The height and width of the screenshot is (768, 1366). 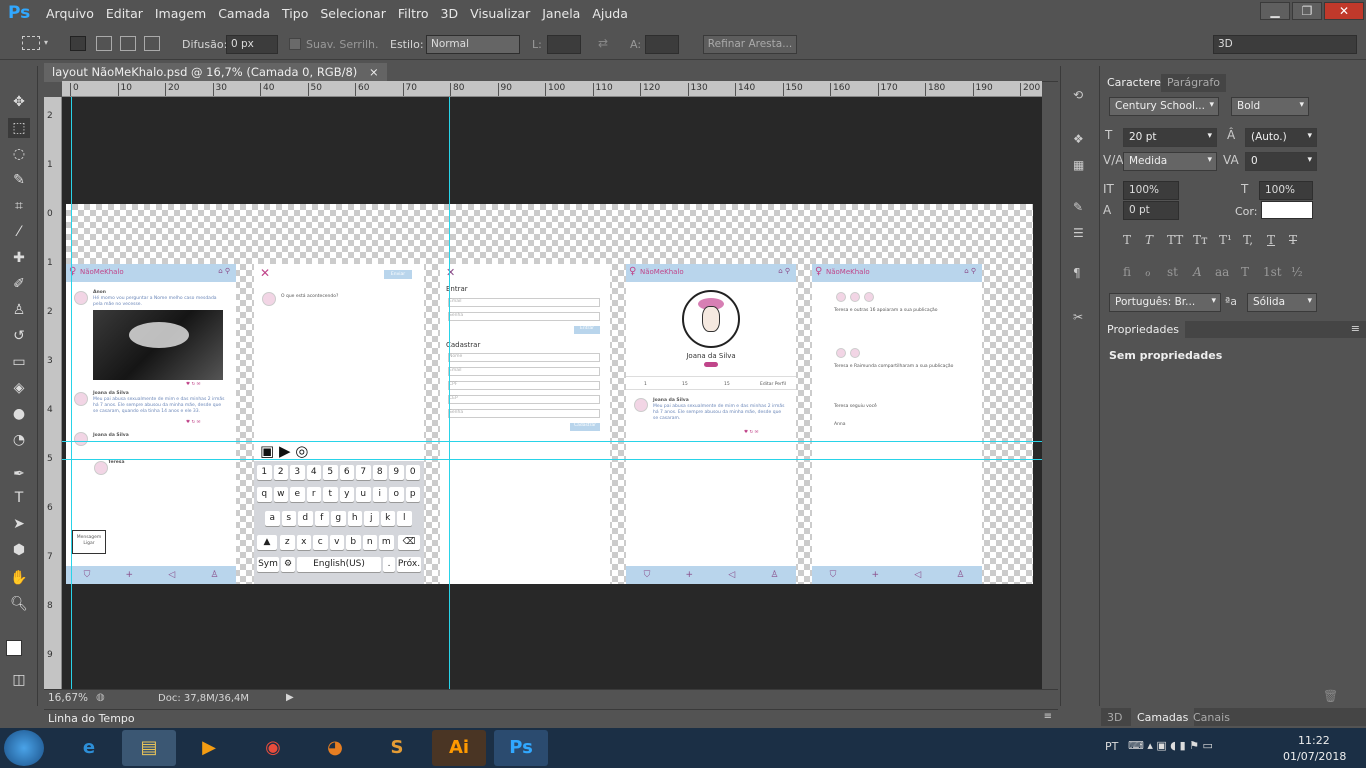 What do you see at coordinates (1172, 272) in the screenshot?
I see `discretionary-ligatures-button: st` at bounding box center [1172, 272].